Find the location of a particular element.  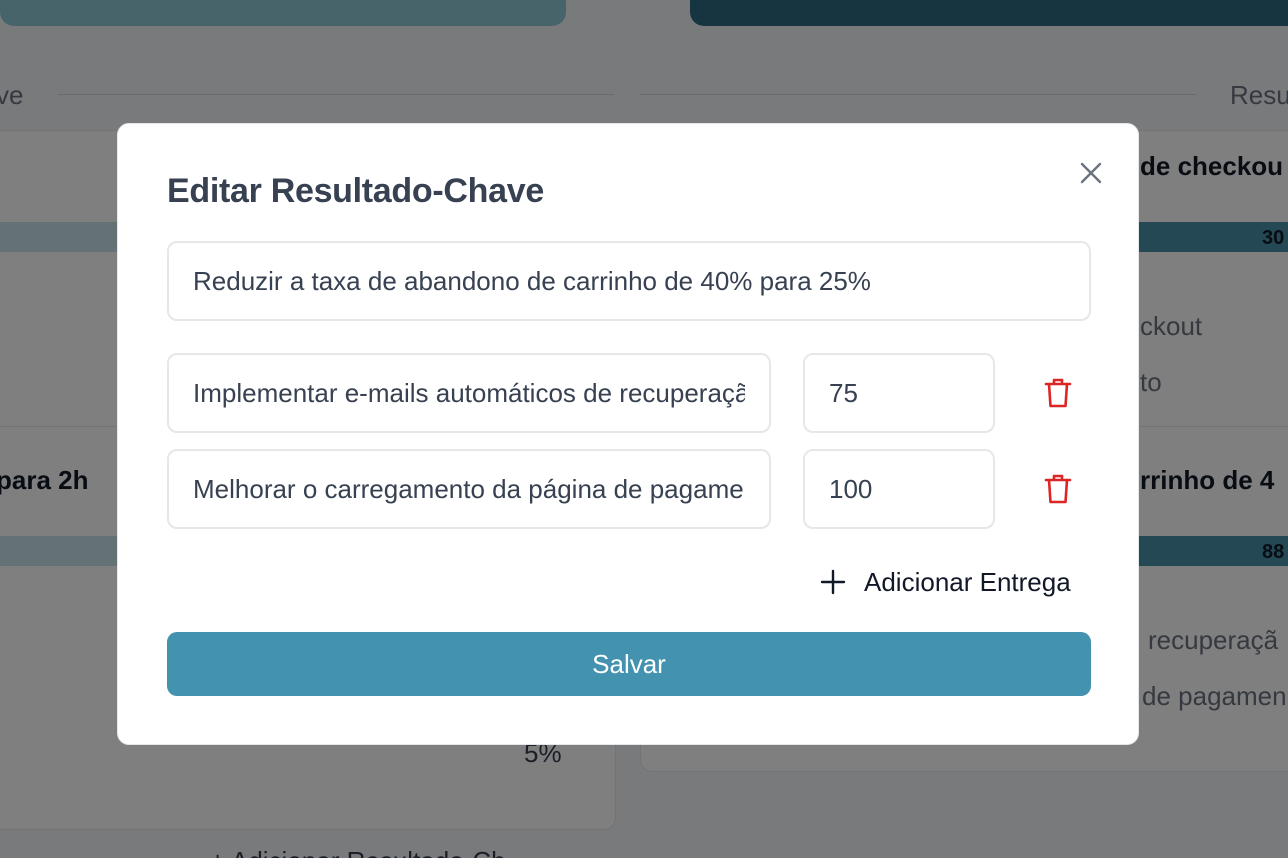

add-deliverable-label: Adicionar Entrega is located at coordinates (967, 581).